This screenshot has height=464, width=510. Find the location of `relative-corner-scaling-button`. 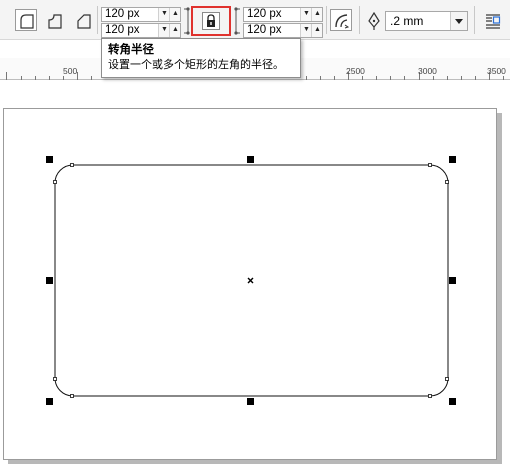

relative-corner-scaling-button is located at coordinates (341, 20).